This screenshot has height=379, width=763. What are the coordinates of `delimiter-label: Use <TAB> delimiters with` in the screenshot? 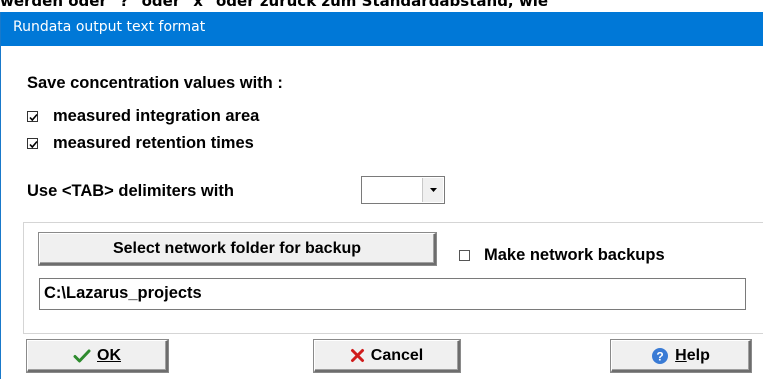 It's located at (130, 191).